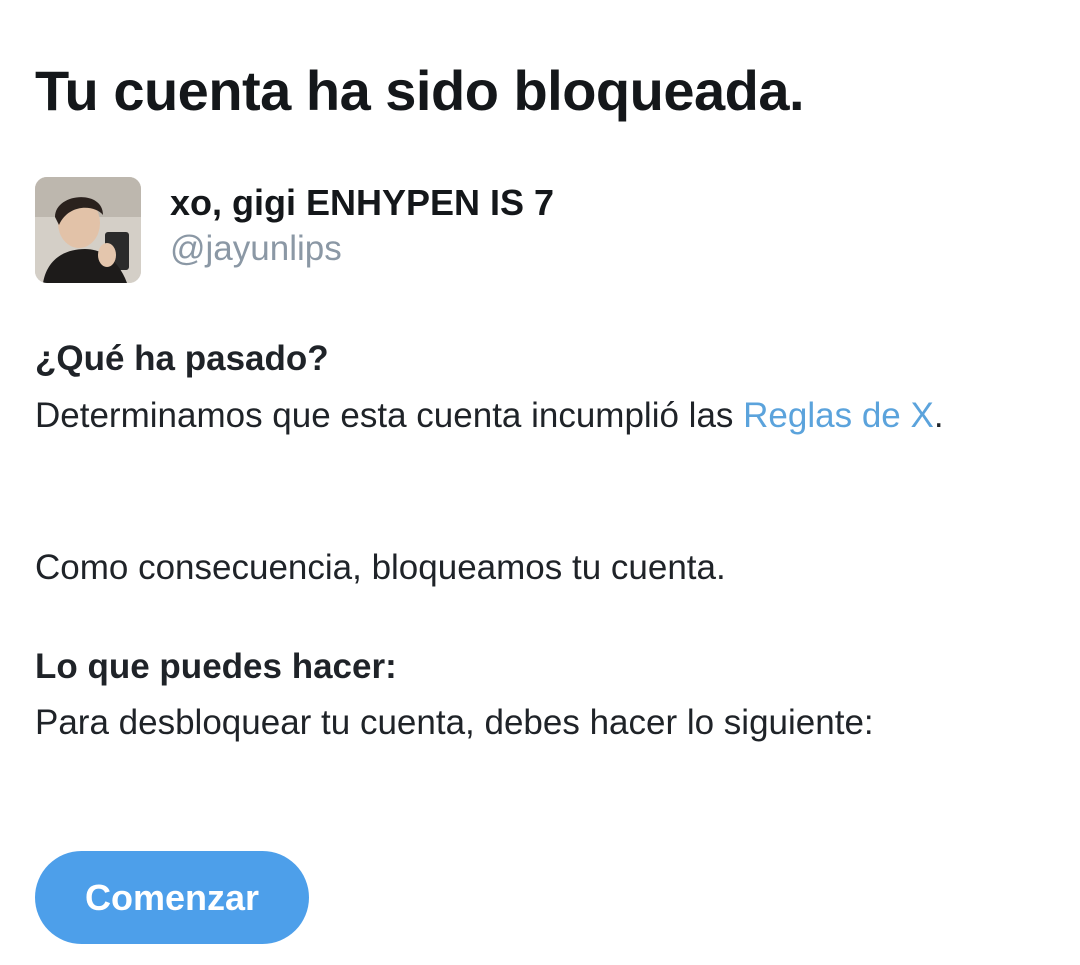  I want to click on consequence-text: Como consecuencia, bloqueamos tu cuenta., so click(380, 567).